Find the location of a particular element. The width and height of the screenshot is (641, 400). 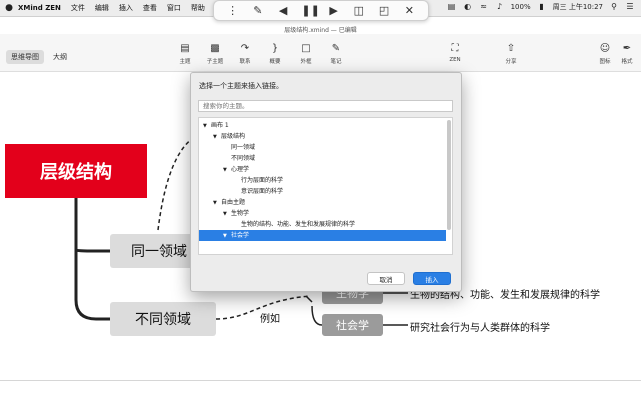

tree-item: 生物的结构、功能、发生和发展规律的科学 is located at coordinates (322, 224).